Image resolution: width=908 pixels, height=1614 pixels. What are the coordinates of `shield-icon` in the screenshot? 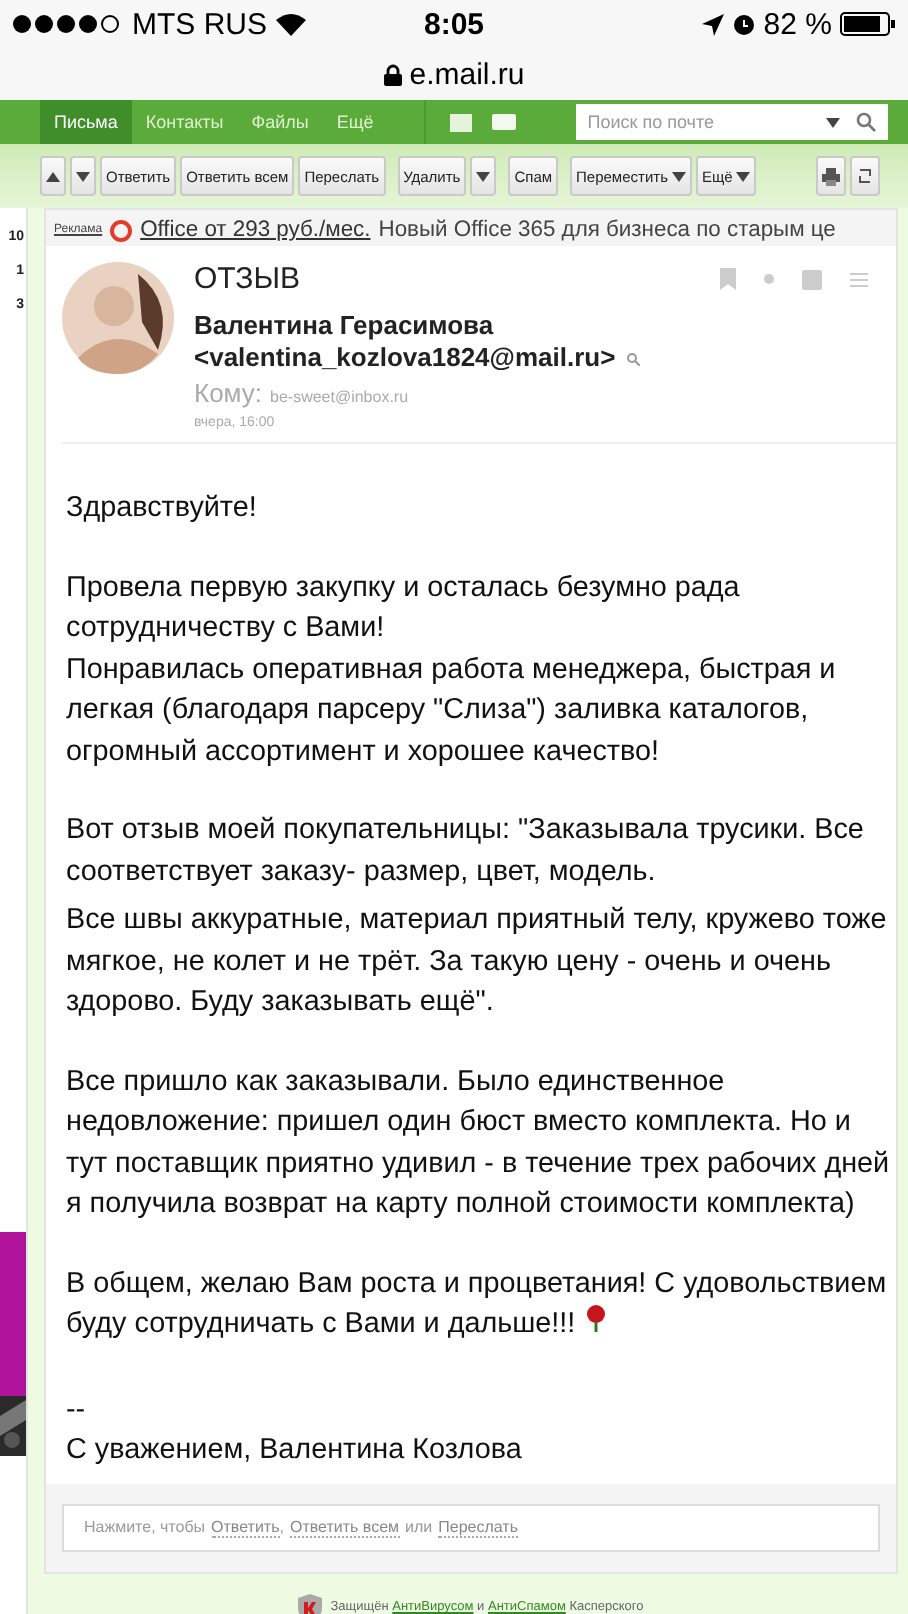 It's located at (310, 1603).